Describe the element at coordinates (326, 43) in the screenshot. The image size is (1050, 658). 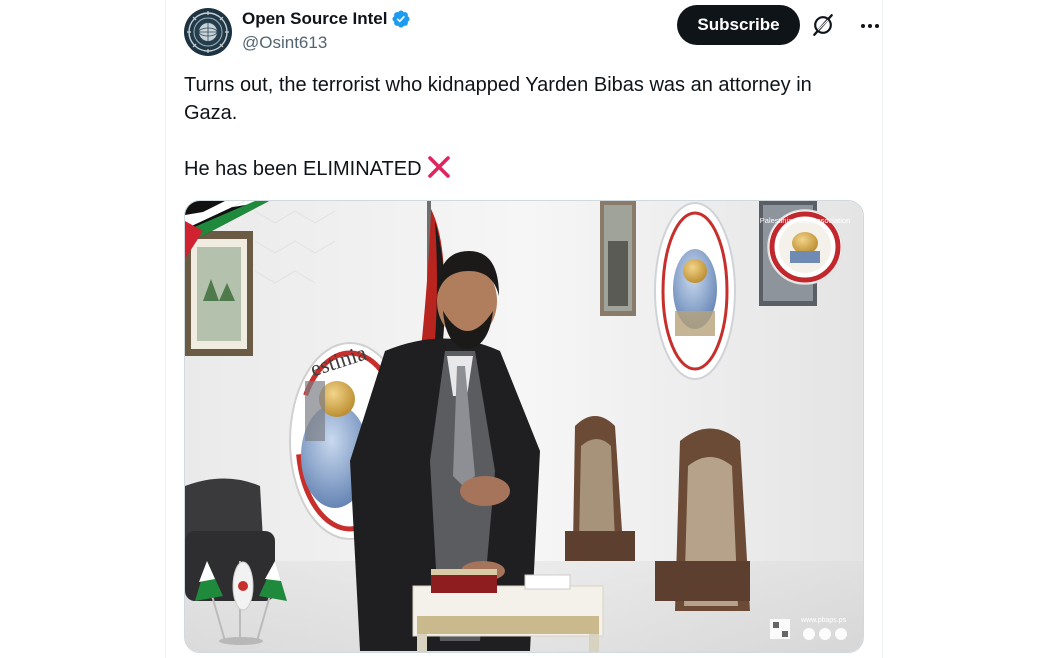
I see `author-handle: @Osint613` at that location.